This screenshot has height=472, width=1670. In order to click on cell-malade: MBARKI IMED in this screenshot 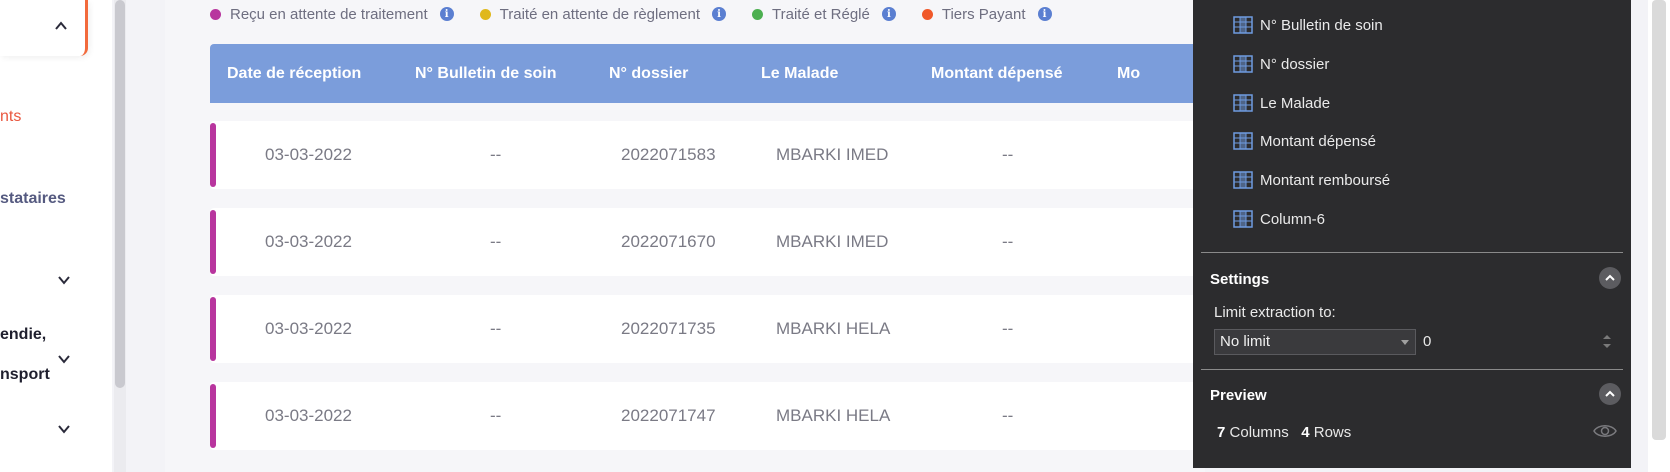, I will do `click(832, 154)`.